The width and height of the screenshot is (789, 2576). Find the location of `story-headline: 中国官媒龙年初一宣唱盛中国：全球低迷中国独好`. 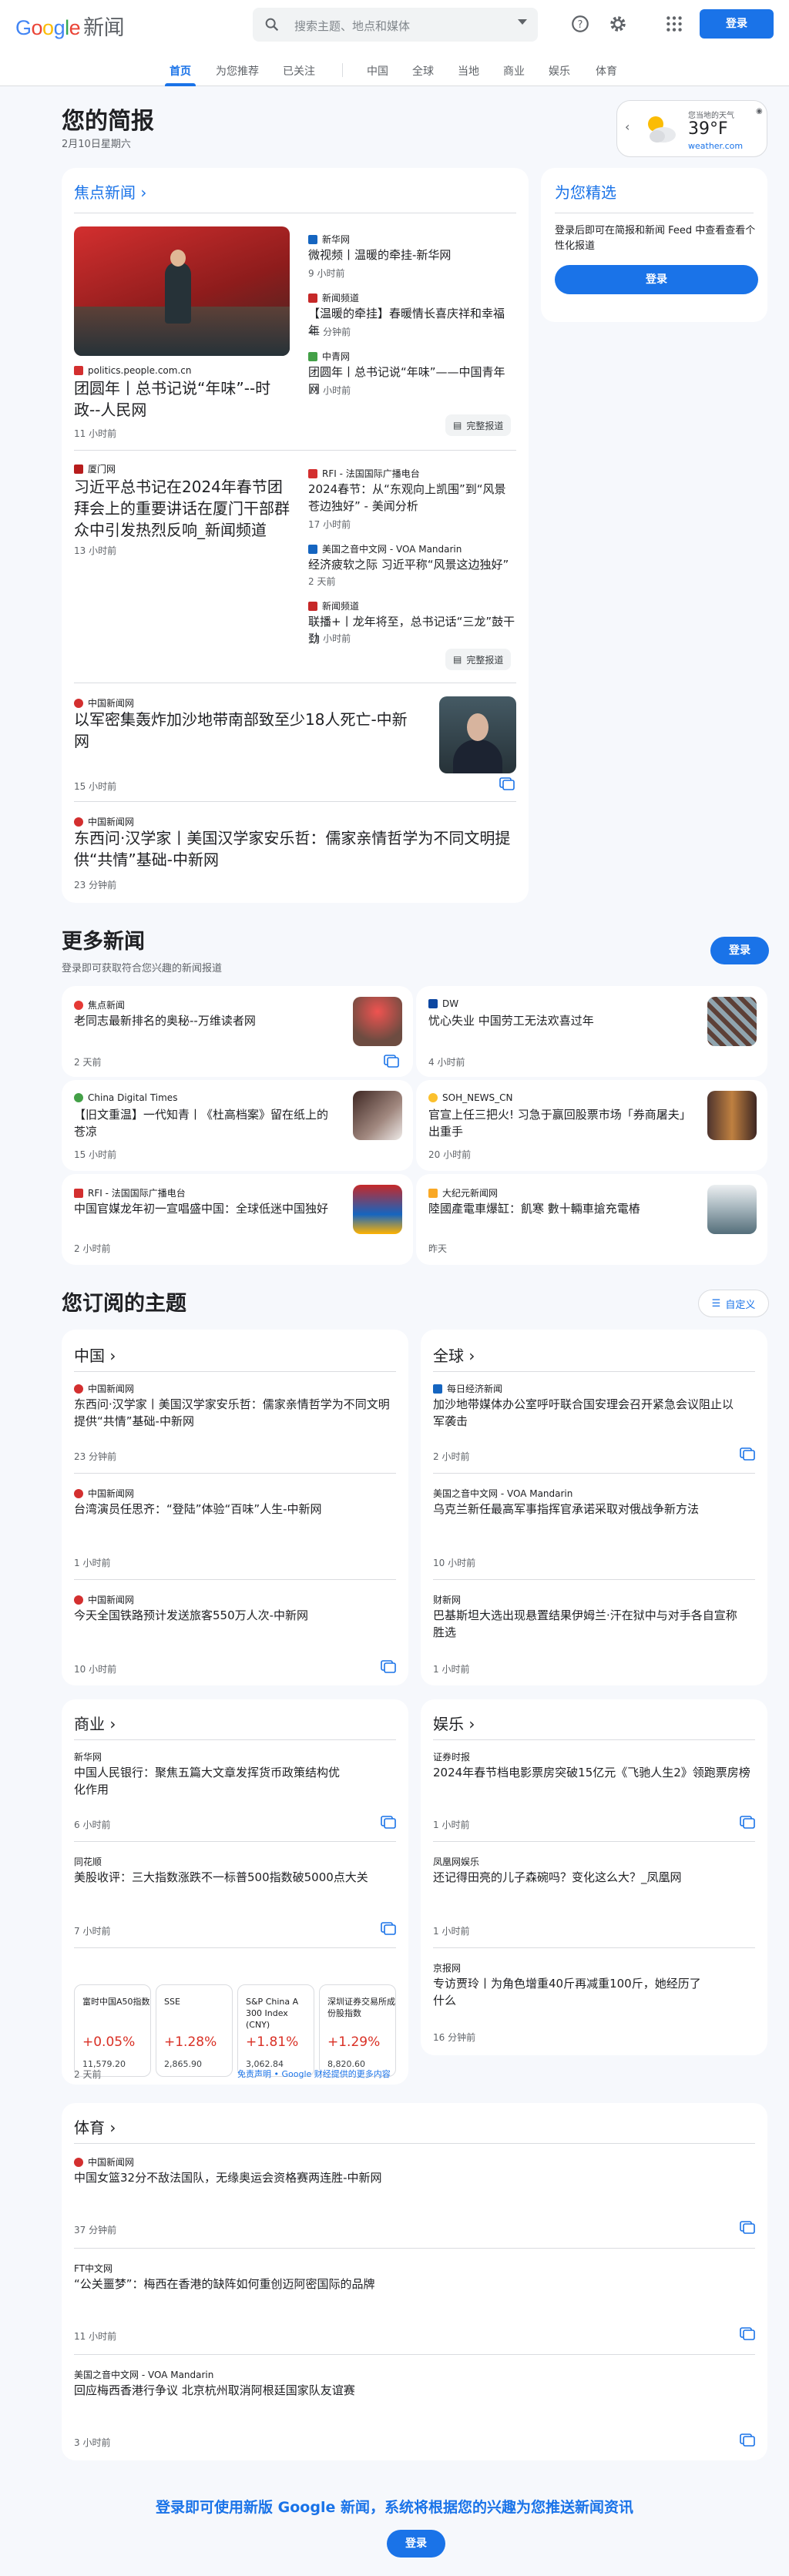

story-headline: 中国官媒龙年初一宣唱盛中国：全球低迷中国独好 is located at coordinates (205, 1208).